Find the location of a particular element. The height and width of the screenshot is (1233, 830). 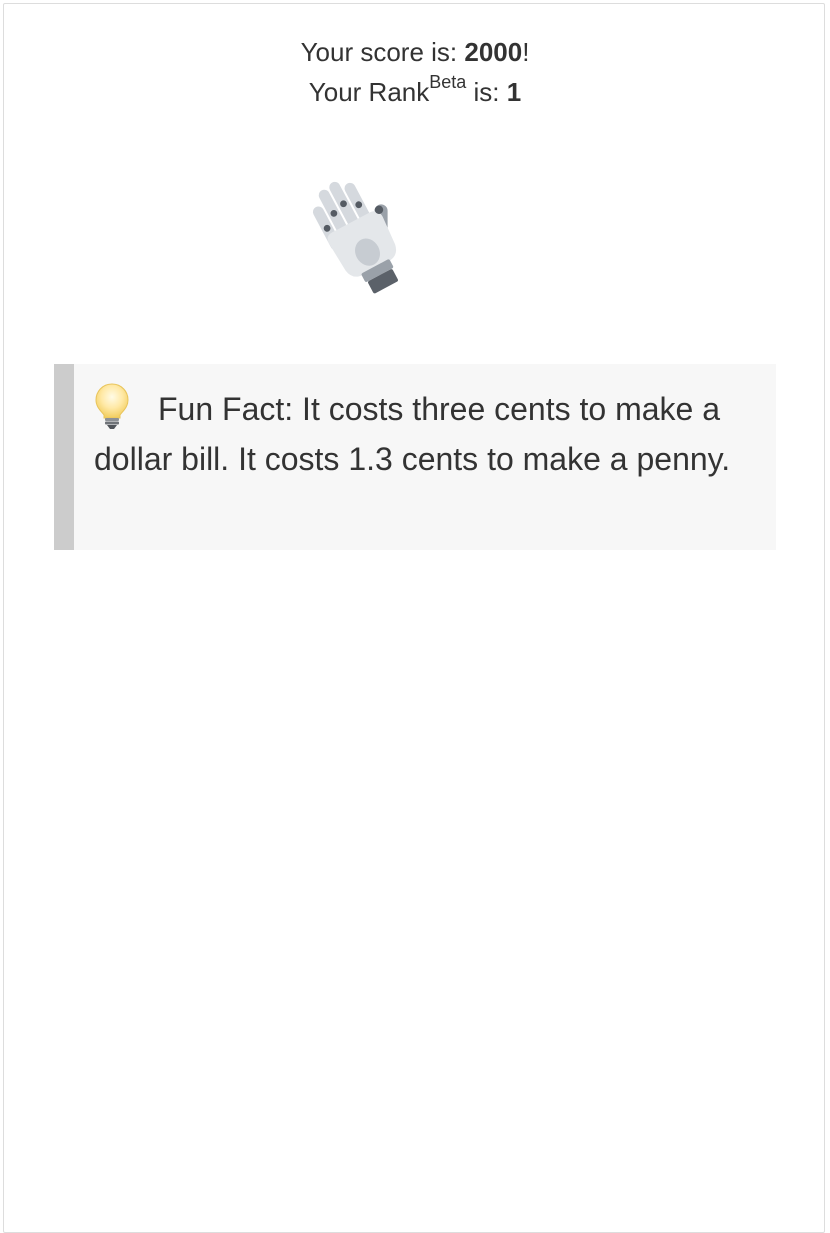

score-line: Your score is: 2000! is located at coordinates (415, 52).